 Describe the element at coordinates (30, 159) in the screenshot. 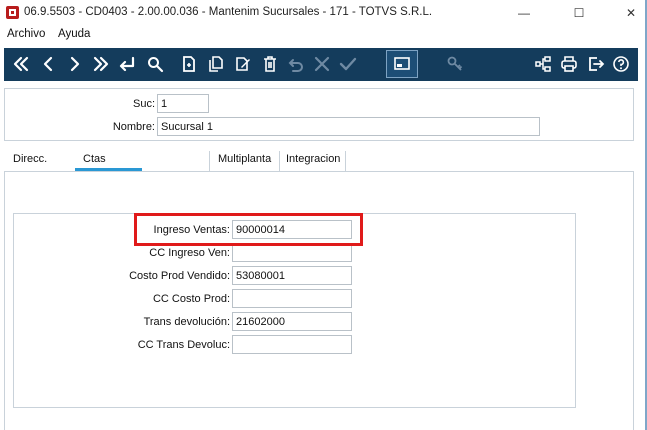

I see `tab-direcc: Direcc.` at that location.